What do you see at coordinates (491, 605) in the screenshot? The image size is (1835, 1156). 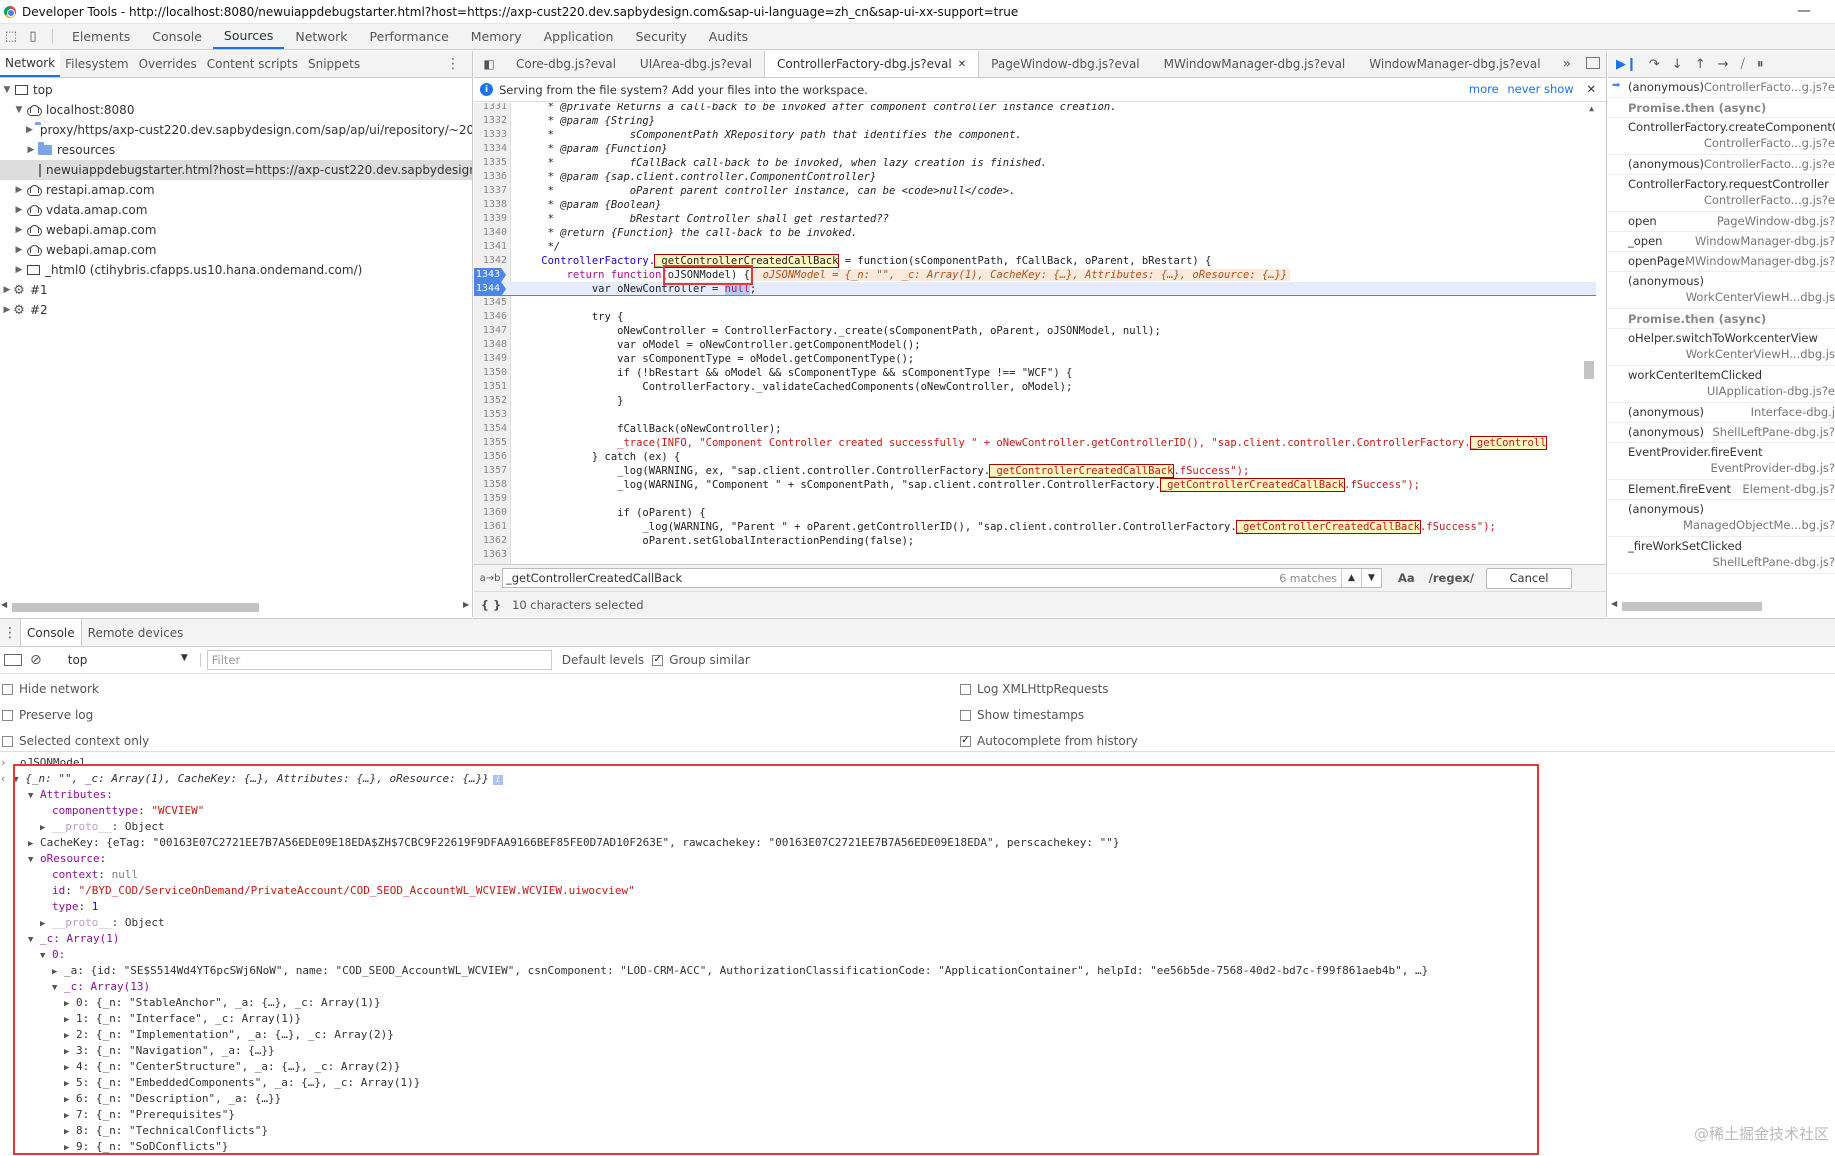 I see `pretty-print-button: { }` at bounding box center [491, 605].